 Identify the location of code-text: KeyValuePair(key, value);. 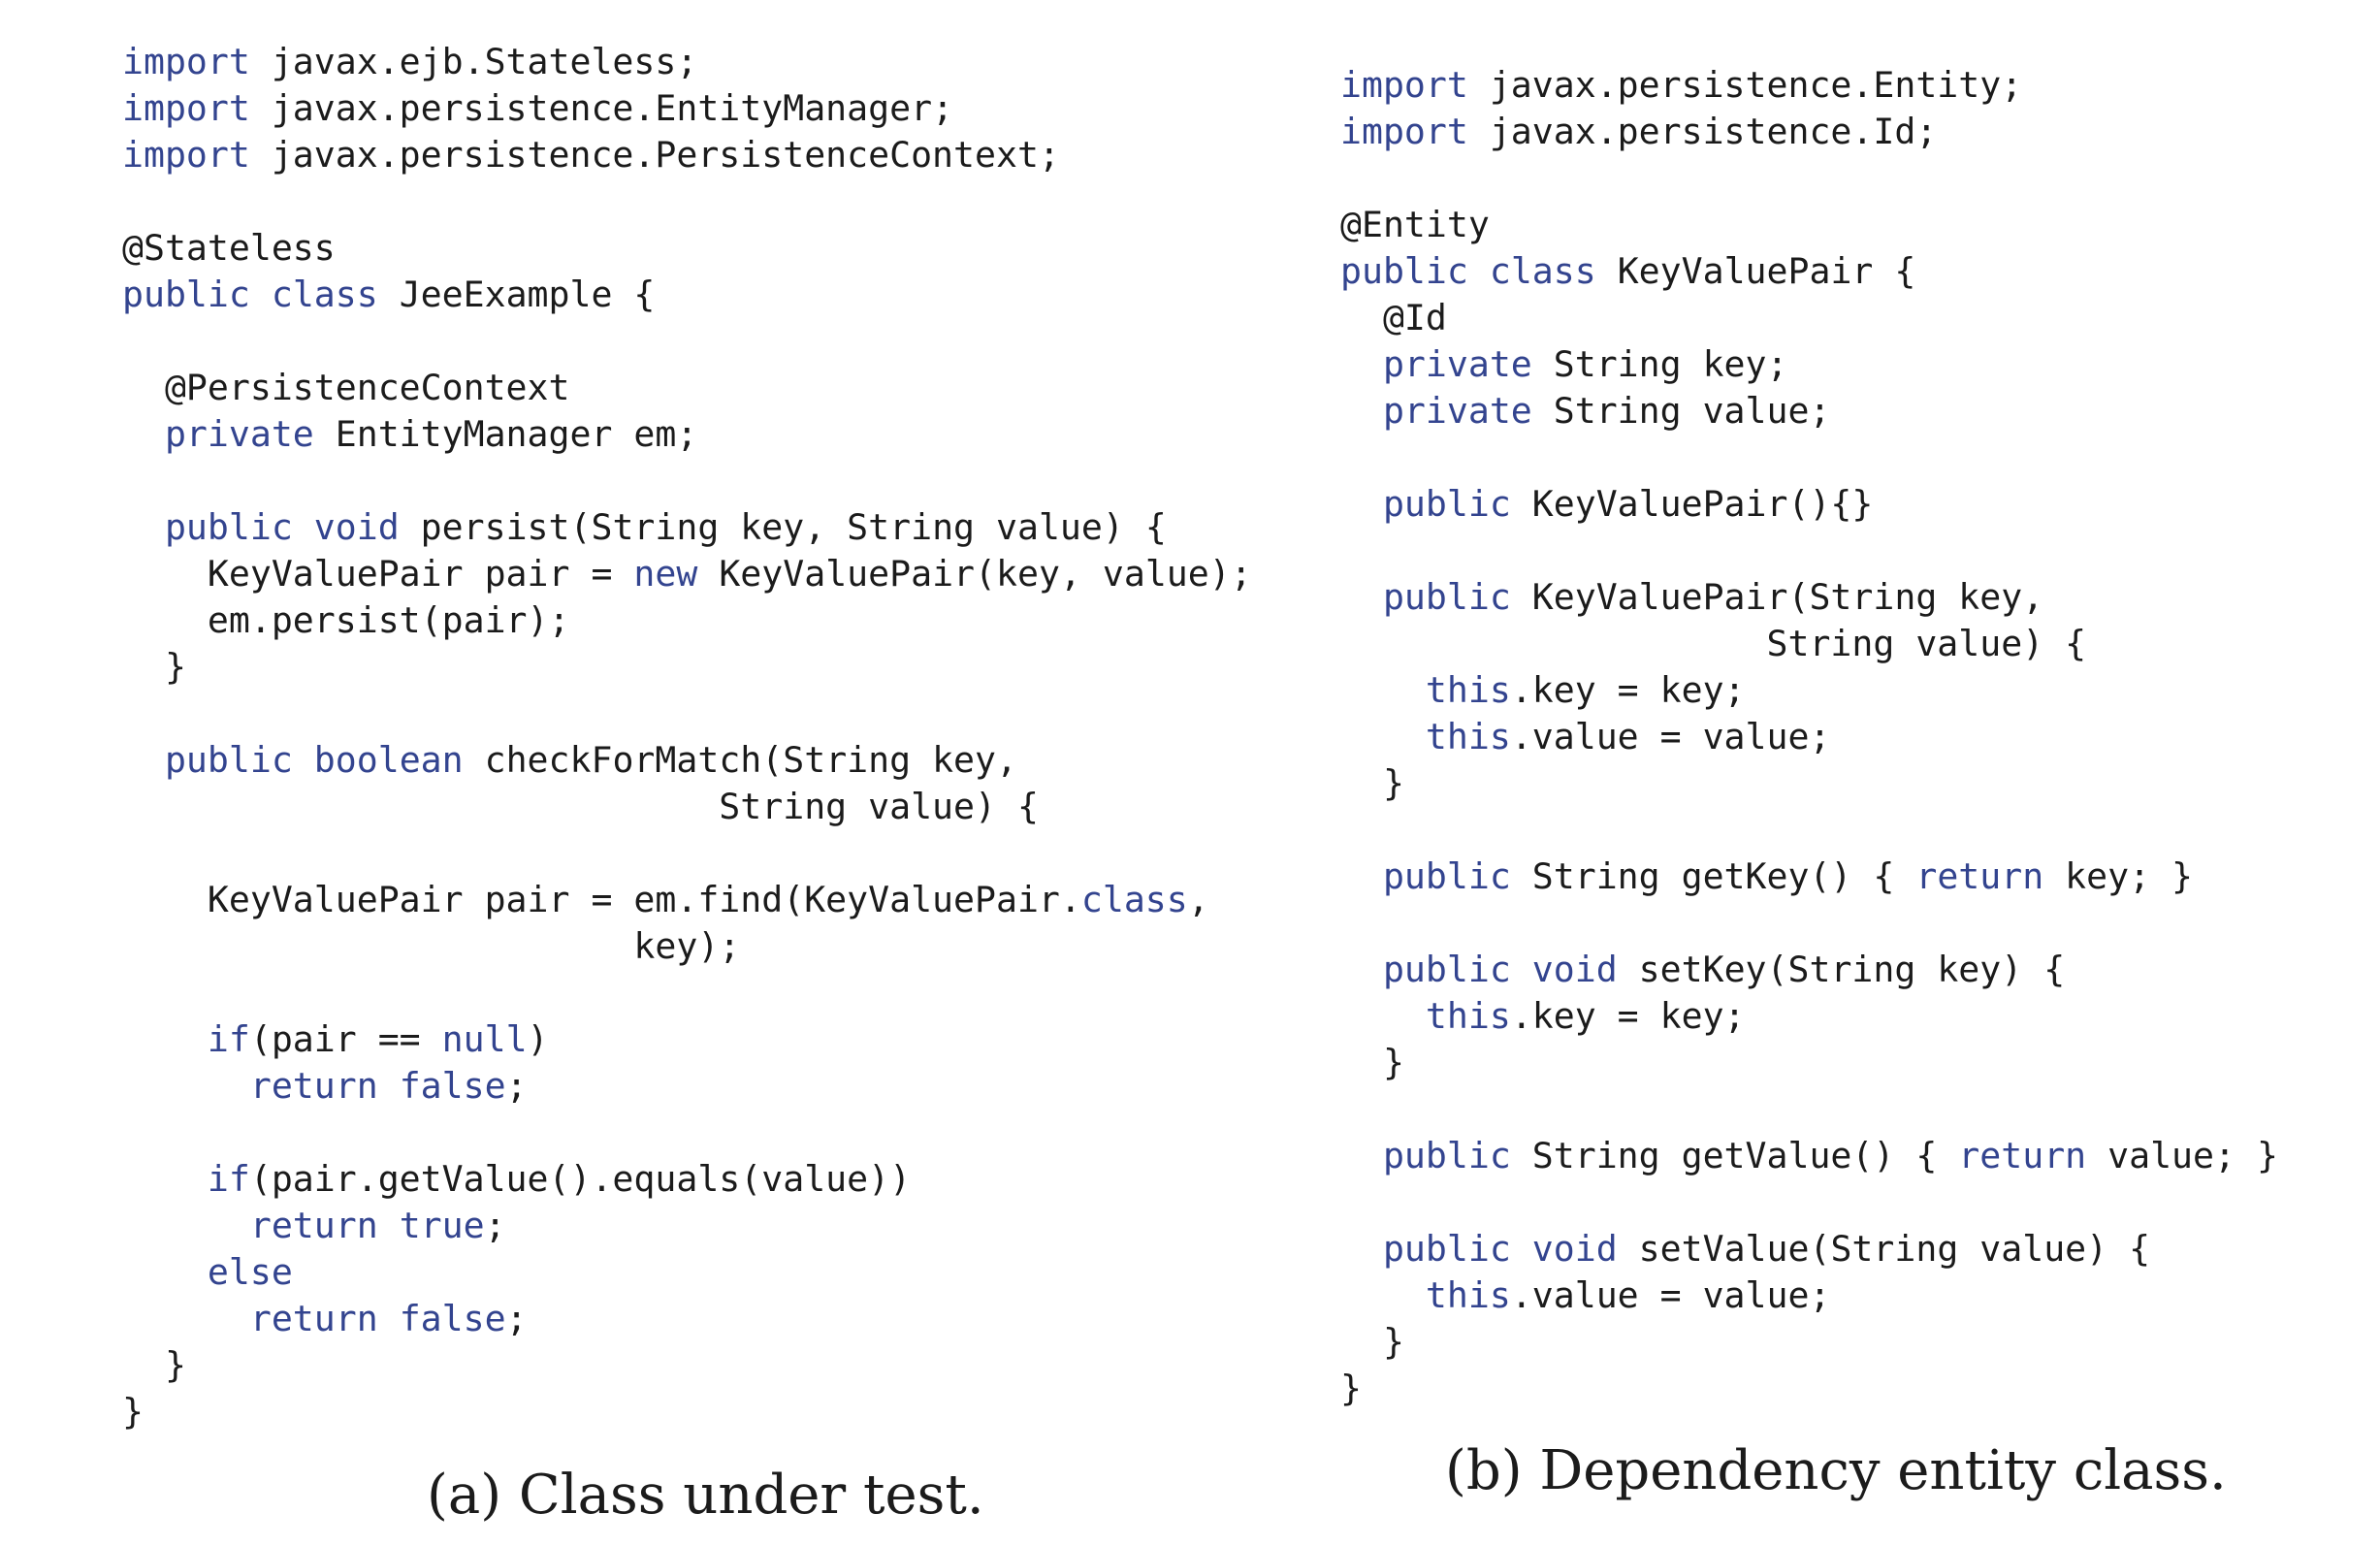
(974, 574).